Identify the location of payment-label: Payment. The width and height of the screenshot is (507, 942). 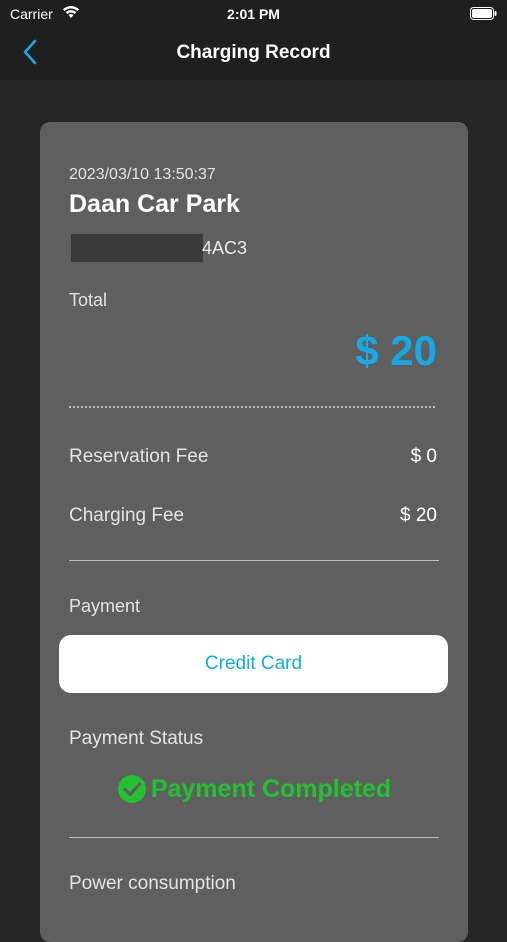
(105, 606).